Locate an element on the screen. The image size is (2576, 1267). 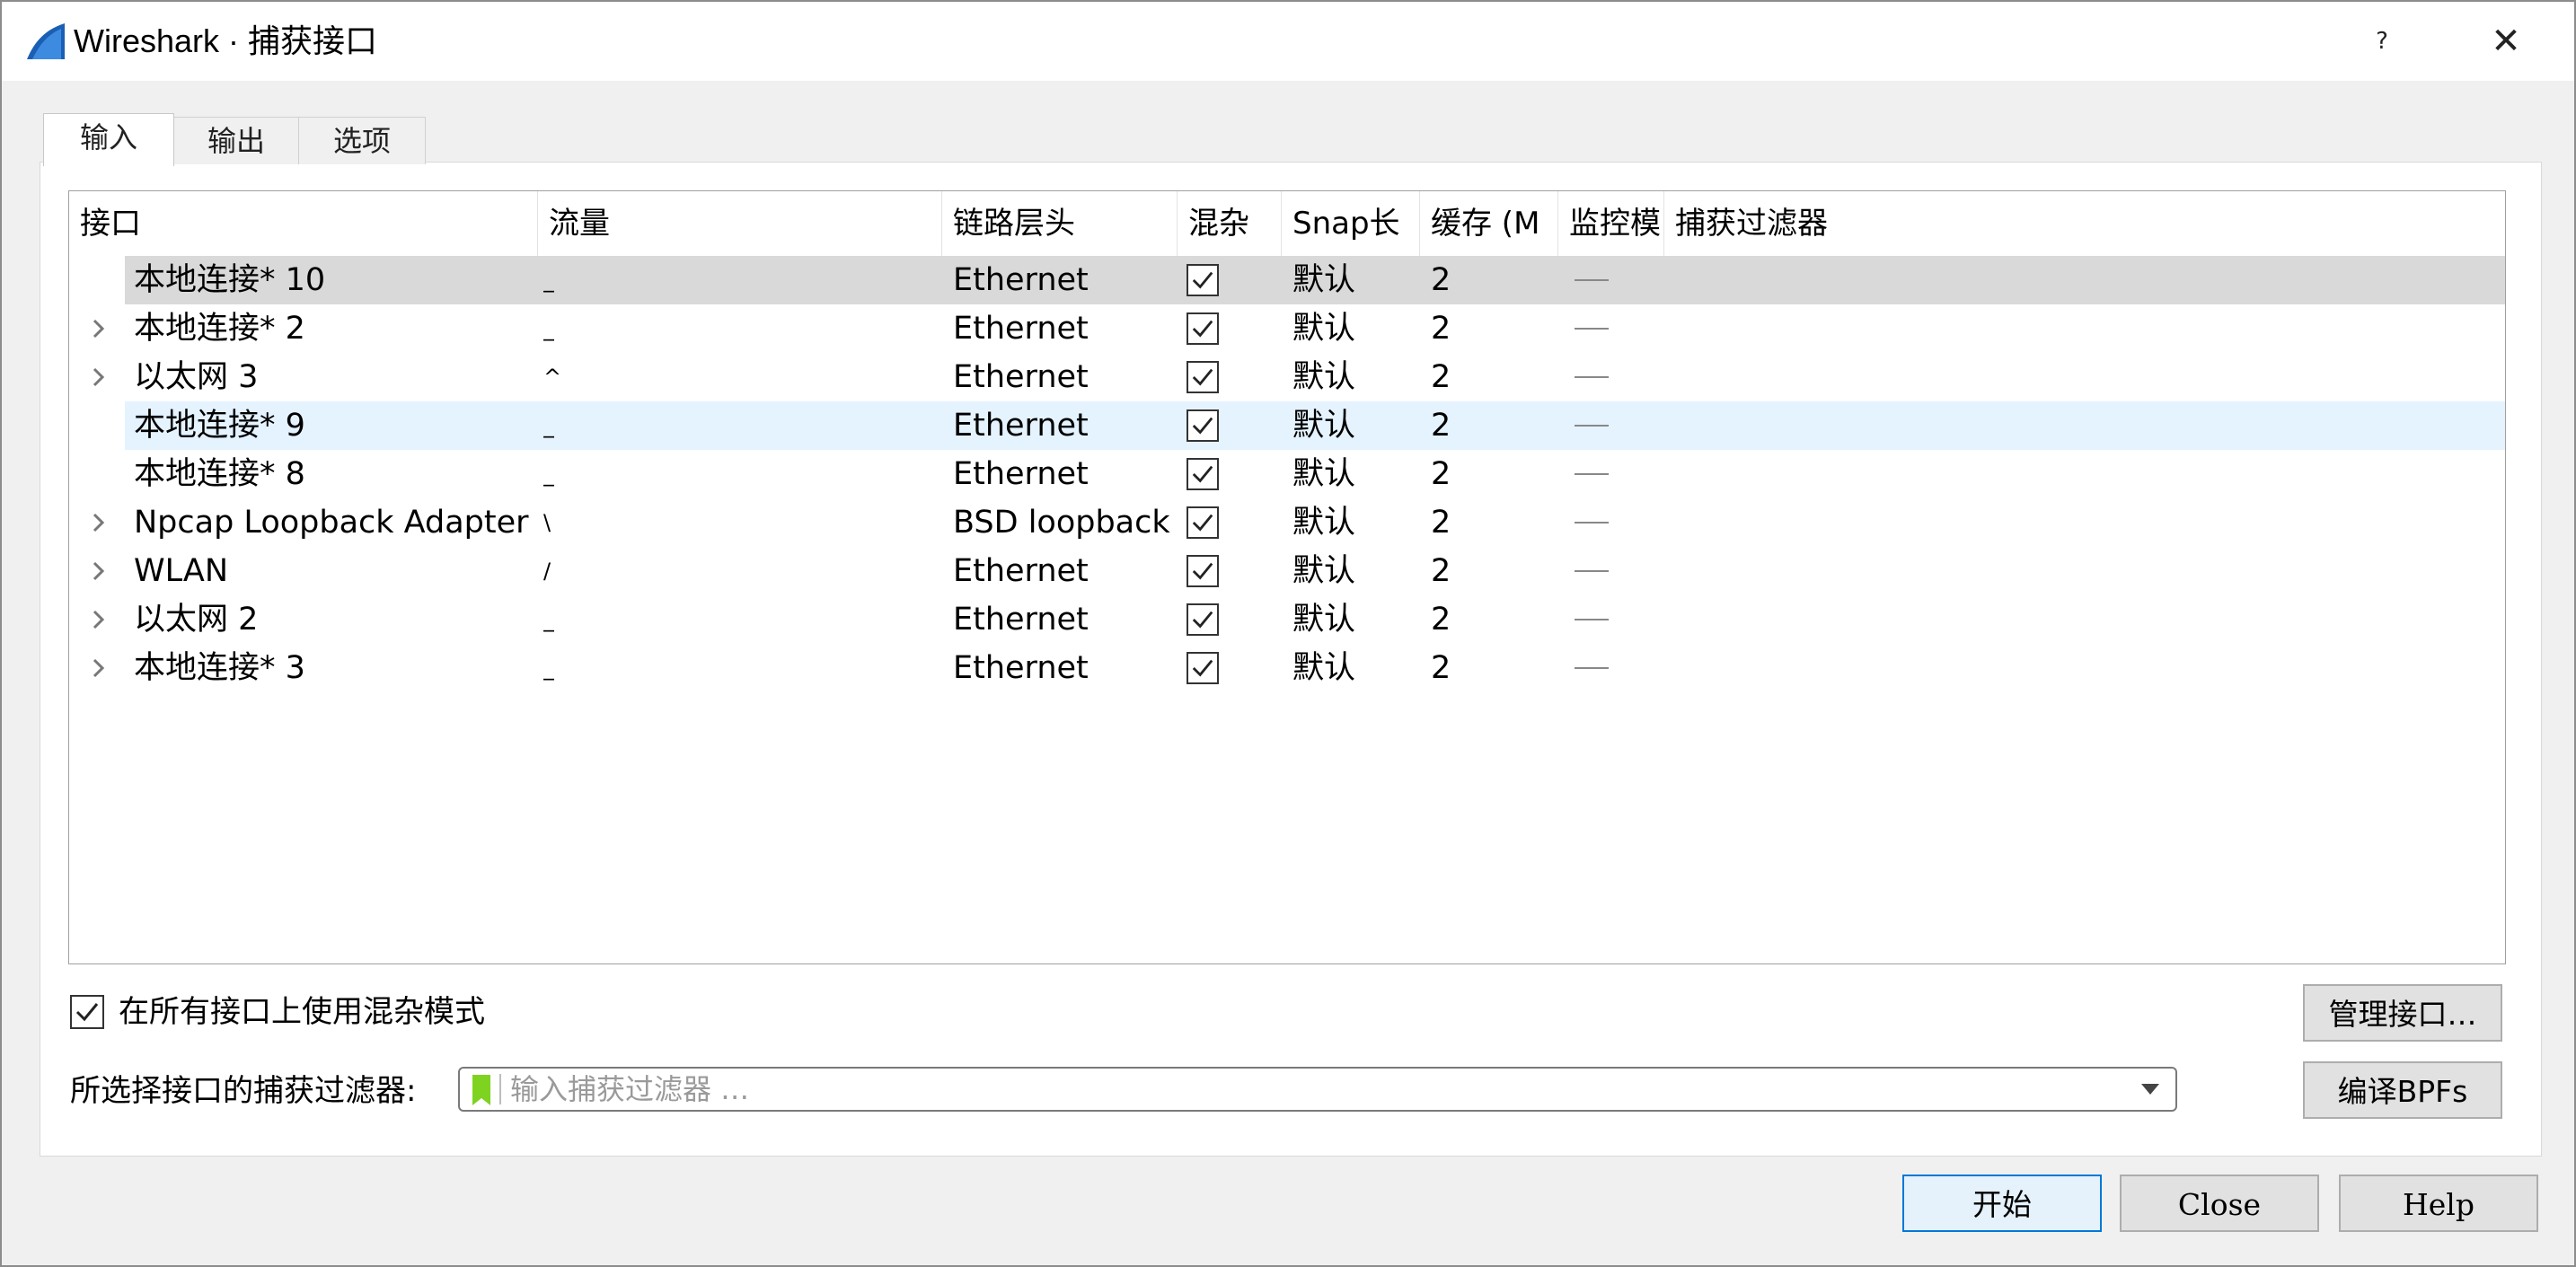
close-button: Close is located at coordinates (2219, 1203).